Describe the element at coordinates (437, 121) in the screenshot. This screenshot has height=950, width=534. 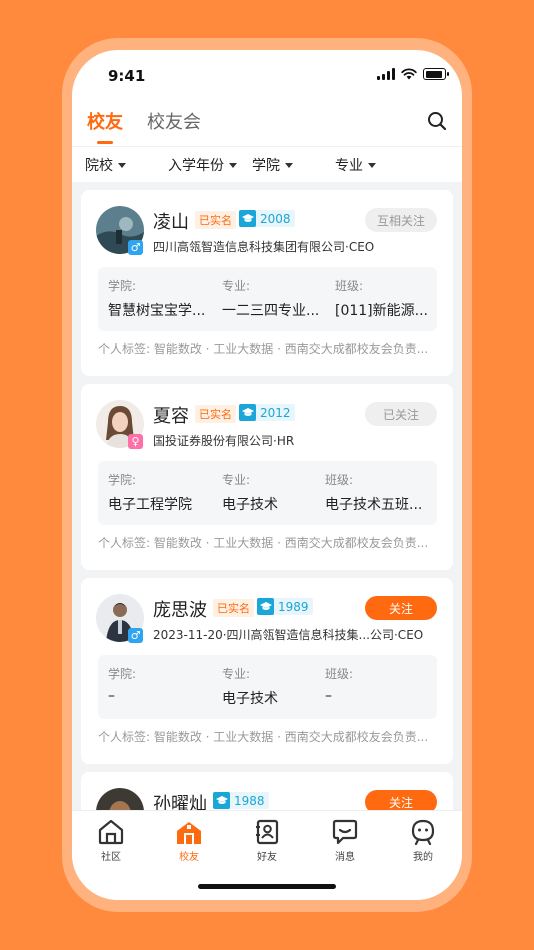
I see `search-icon` at that location.